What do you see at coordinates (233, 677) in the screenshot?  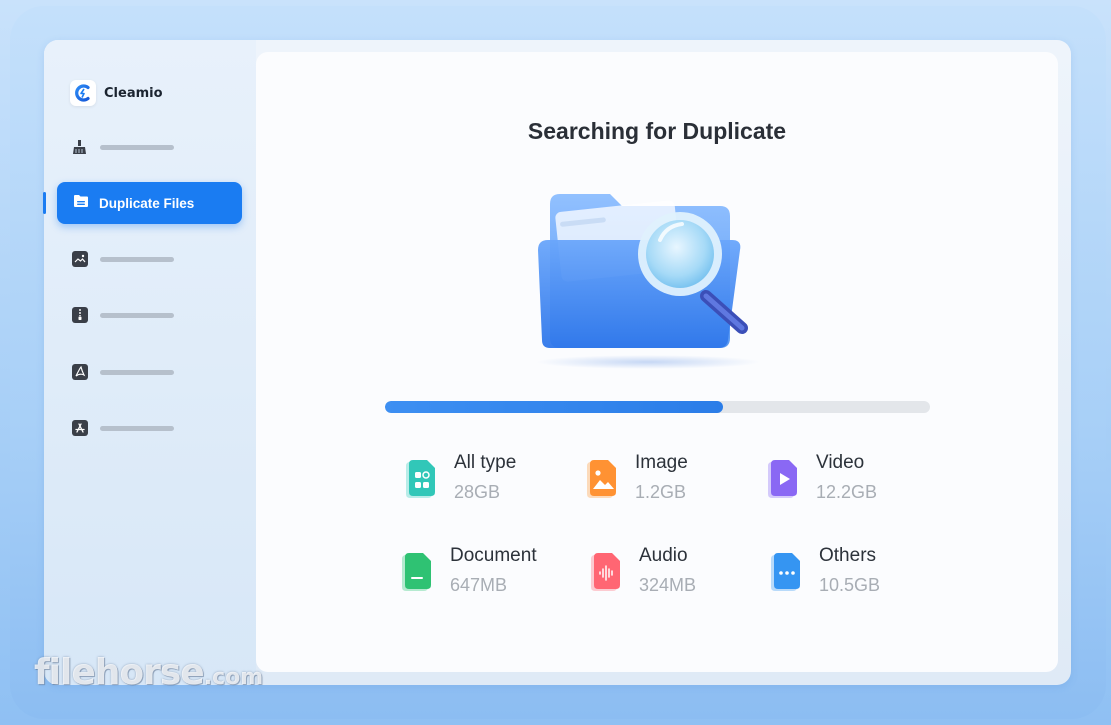 I see `watermark-domain: .com` at bounding box center [233, 677].